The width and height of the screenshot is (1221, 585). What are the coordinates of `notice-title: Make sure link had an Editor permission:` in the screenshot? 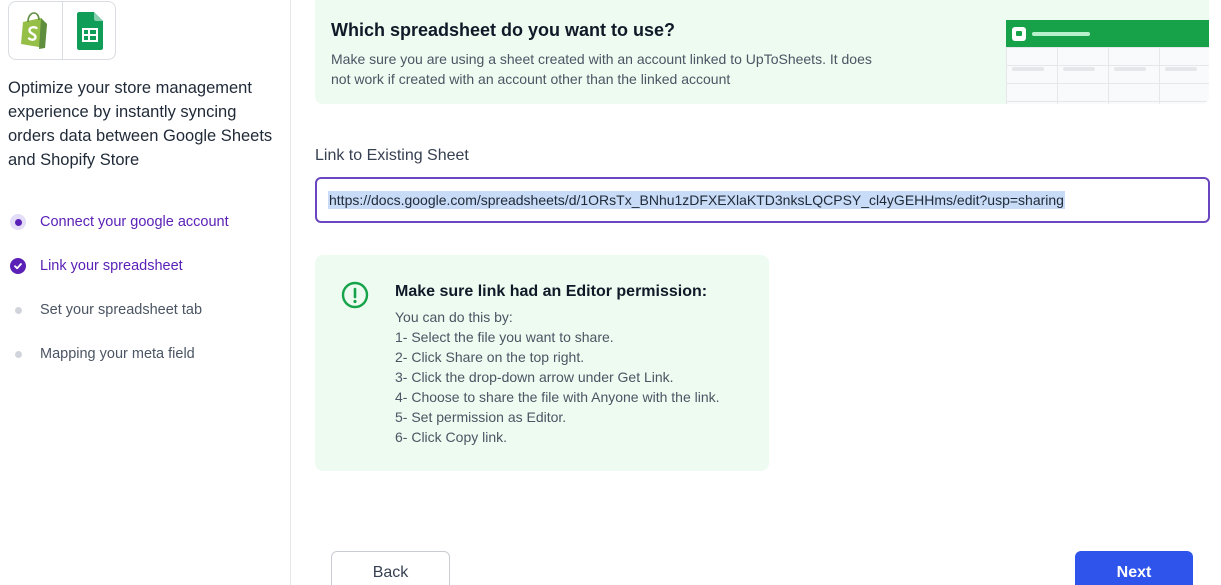 It's located at (551, 291).